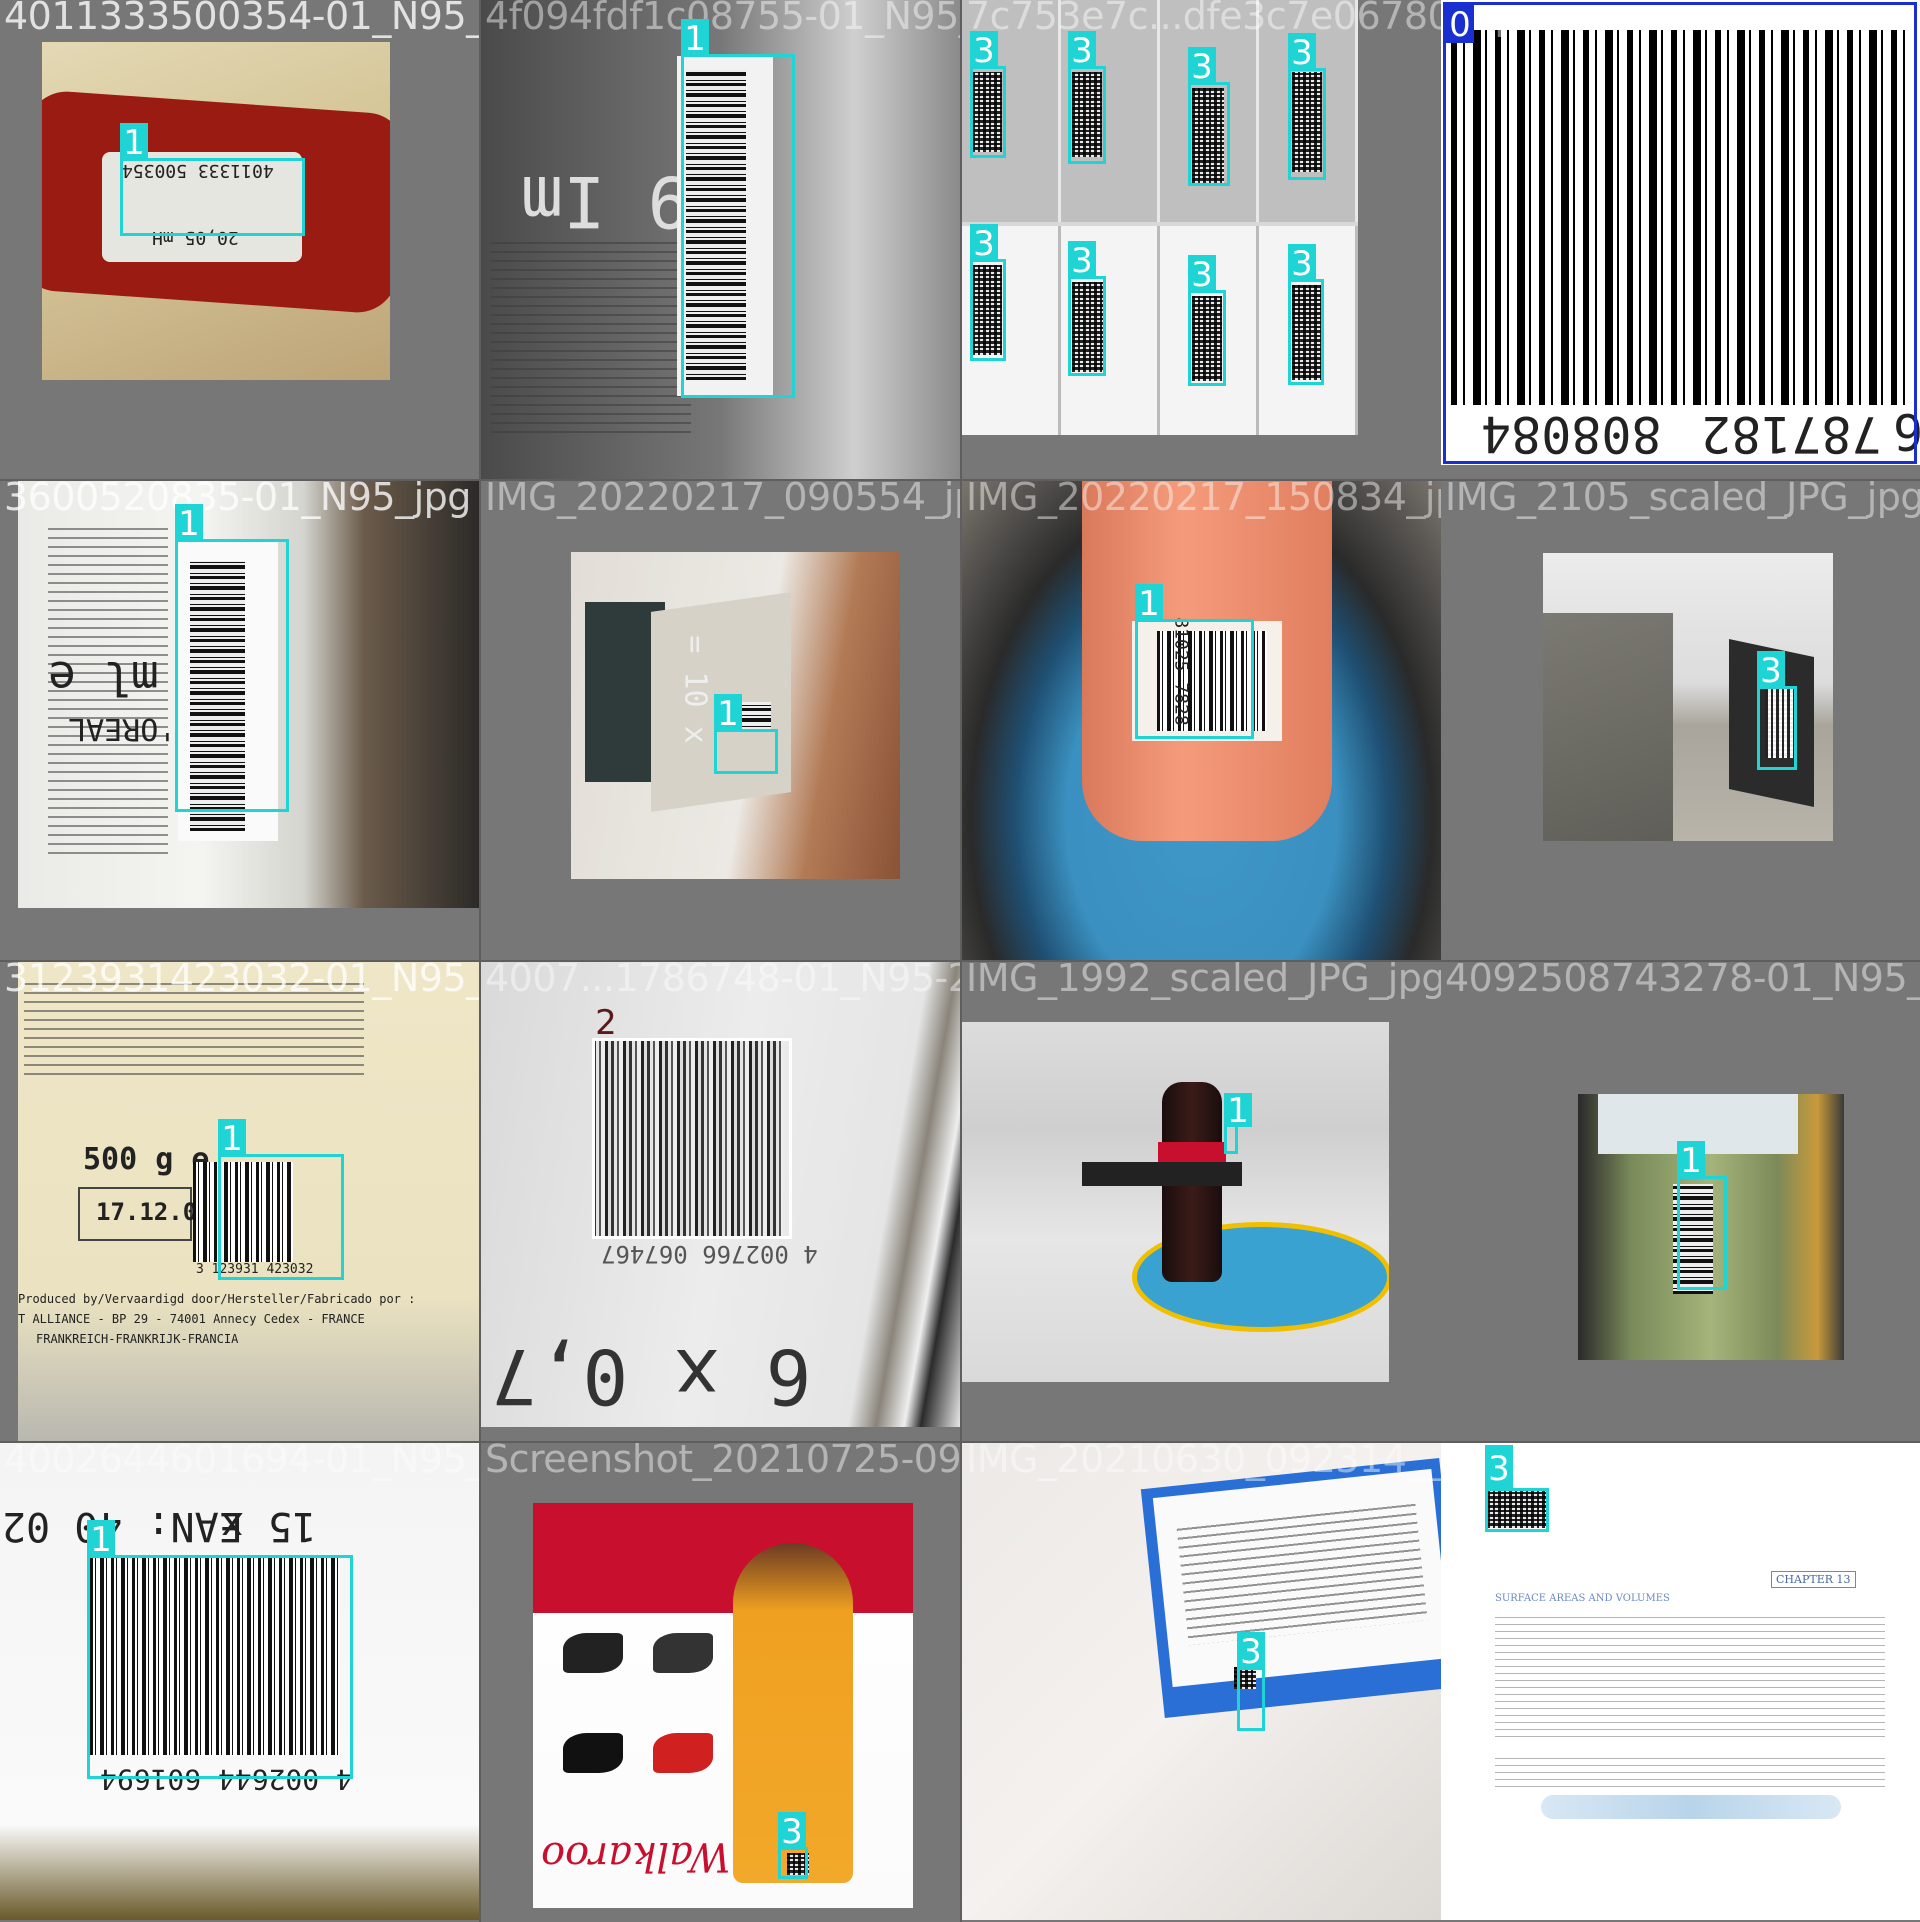 This screenshot has height=1922, width=1920. What do you see at coordinates (695, 689) in the screenshot?
I see `count-text: = 10 x` at bounding box center [695, 689].